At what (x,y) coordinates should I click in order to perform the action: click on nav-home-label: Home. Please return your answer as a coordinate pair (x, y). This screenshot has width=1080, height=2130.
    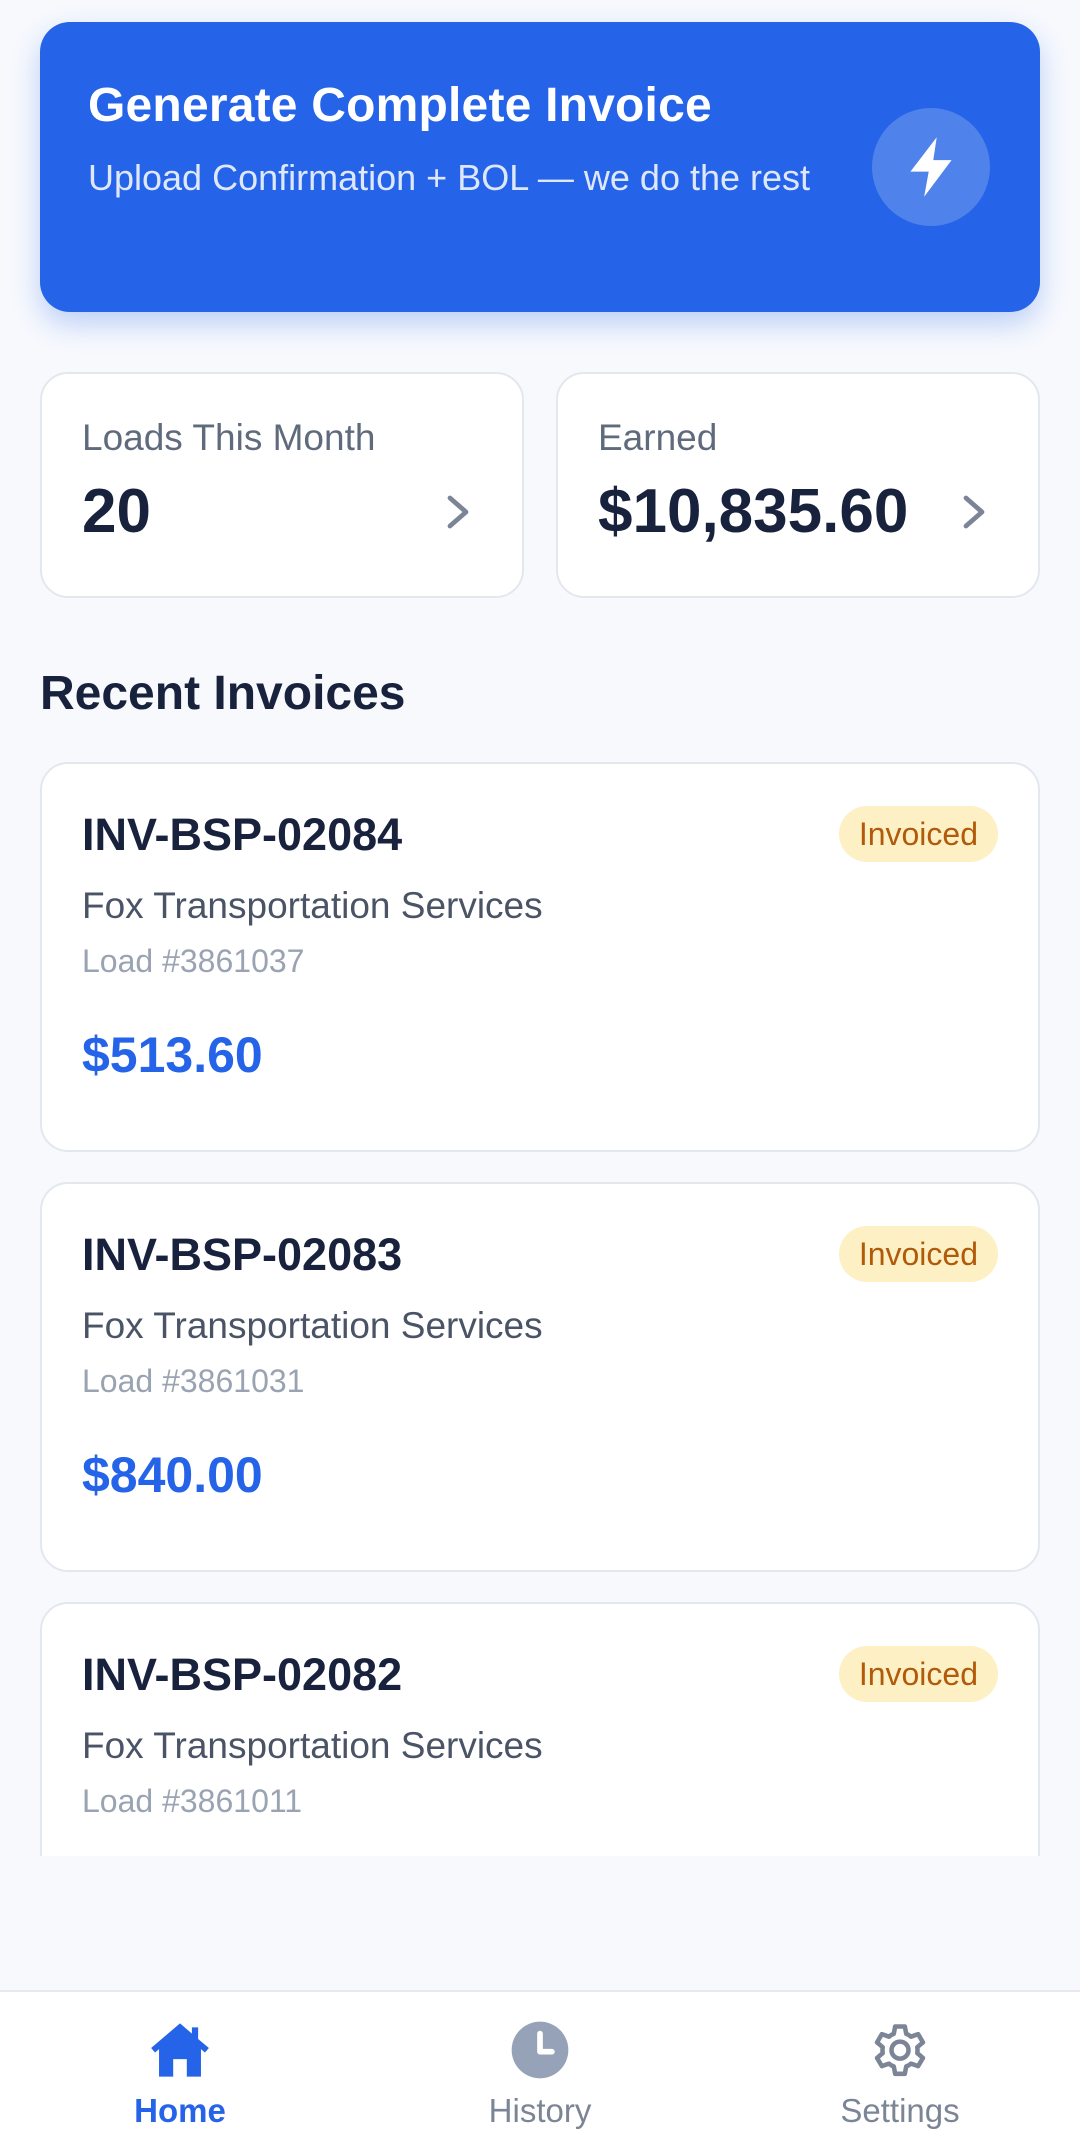
    Looking at the image, I should click on (180, 2110).